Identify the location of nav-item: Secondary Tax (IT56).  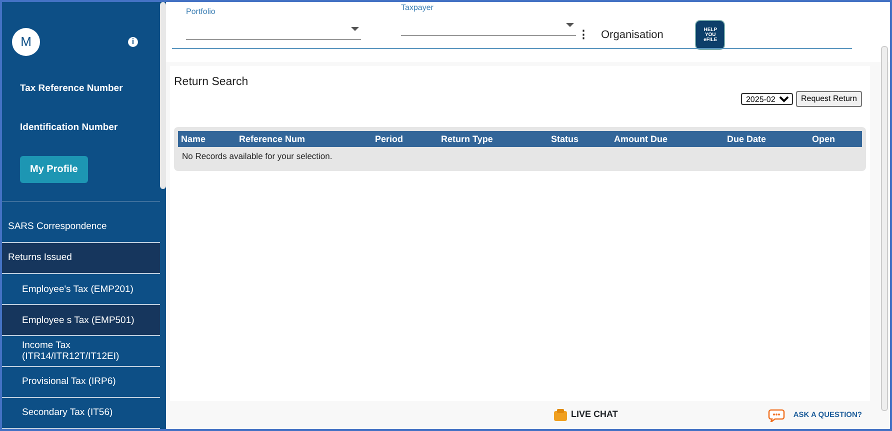
(81, 413).